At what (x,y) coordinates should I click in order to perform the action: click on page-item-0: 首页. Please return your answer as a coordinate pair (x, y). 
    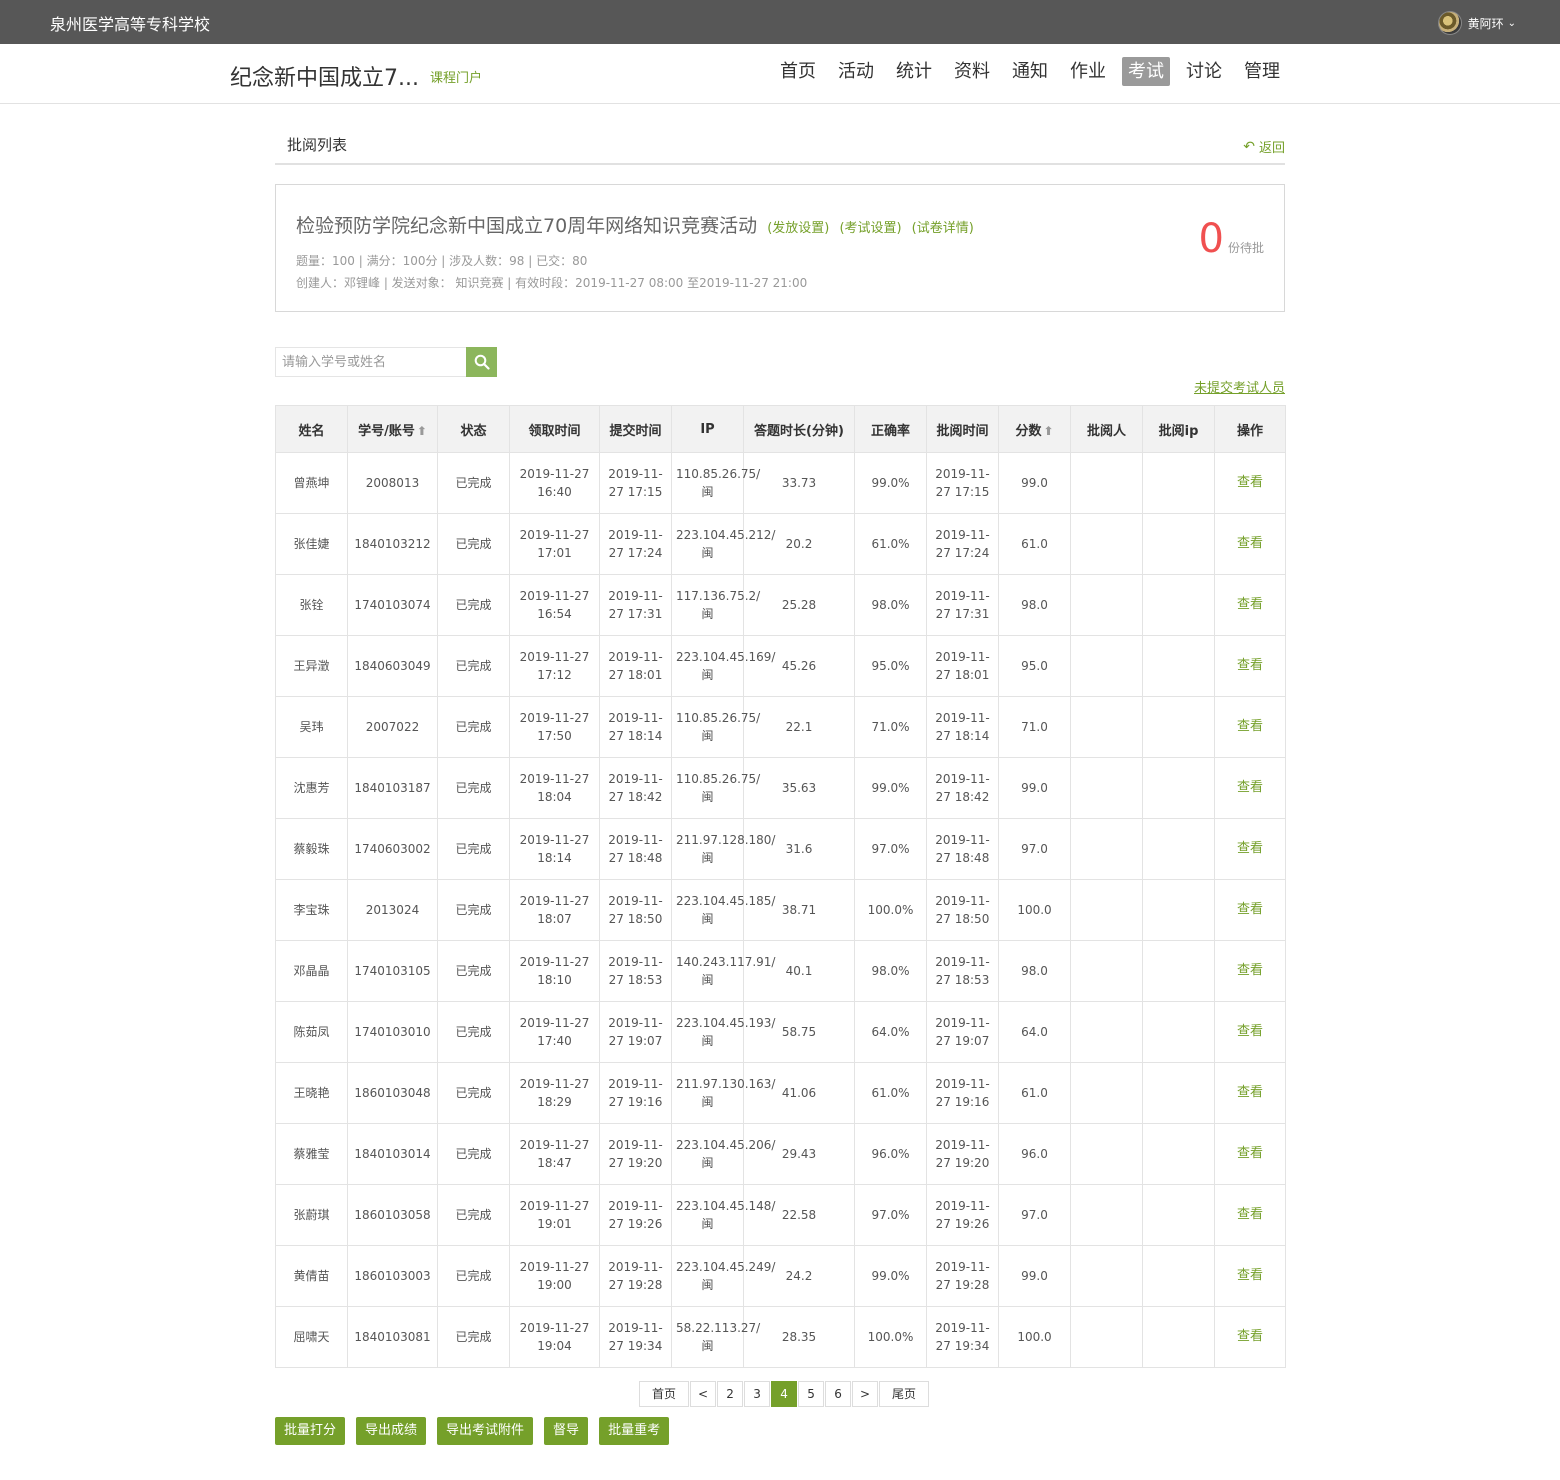
    Looking at the image, I should click on (664, 1394).